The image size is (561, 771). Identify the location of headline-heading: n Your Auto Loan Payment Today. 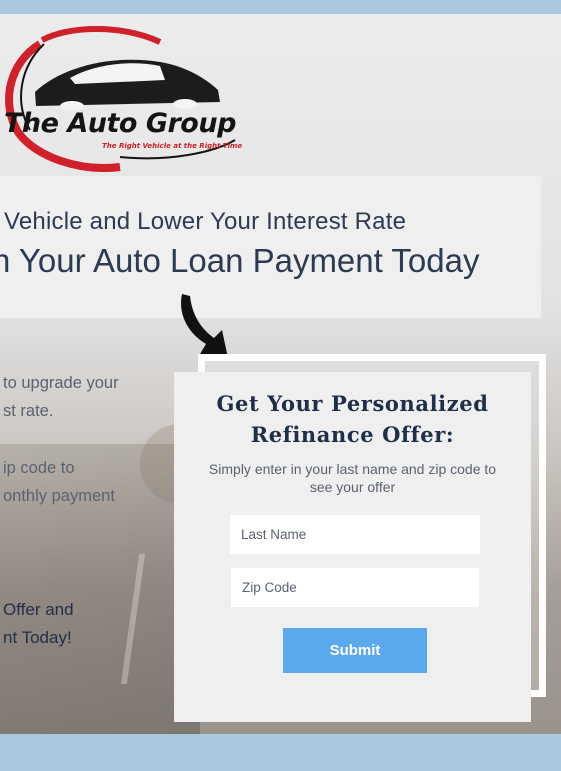
(240, 260).